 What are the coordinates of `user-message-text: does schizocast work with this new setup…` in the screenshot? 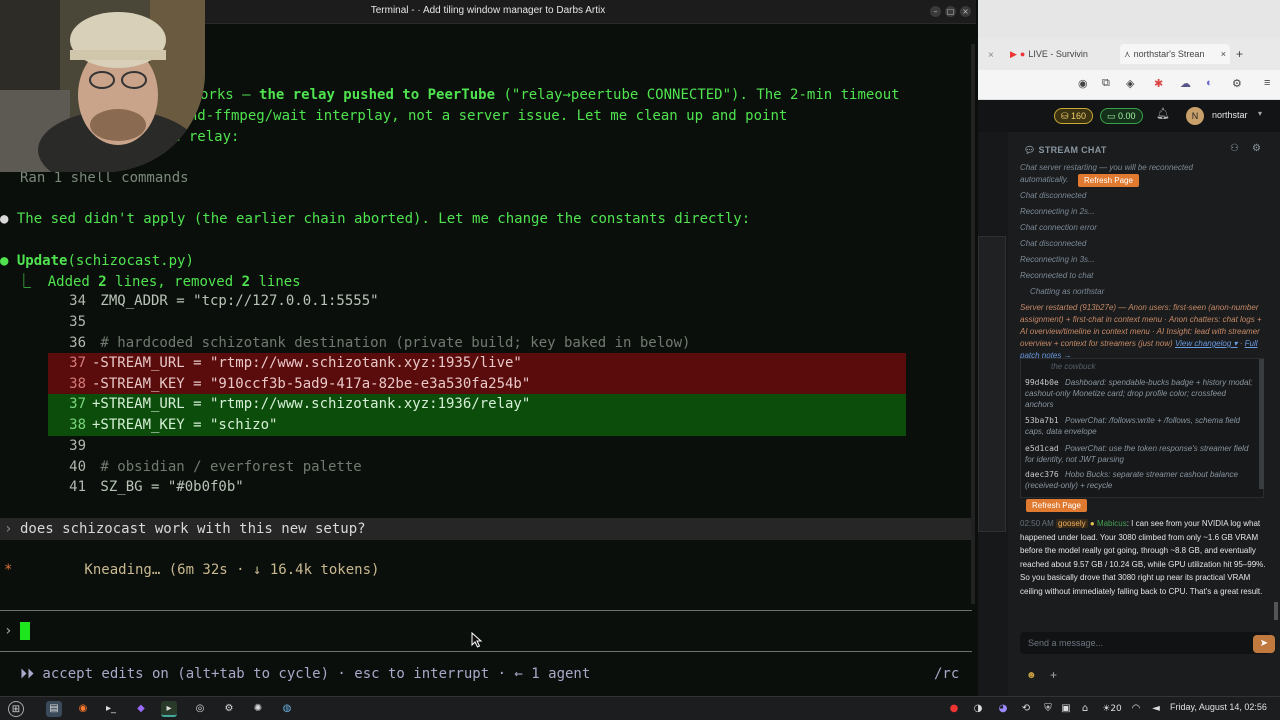 It's located at (193, 529).